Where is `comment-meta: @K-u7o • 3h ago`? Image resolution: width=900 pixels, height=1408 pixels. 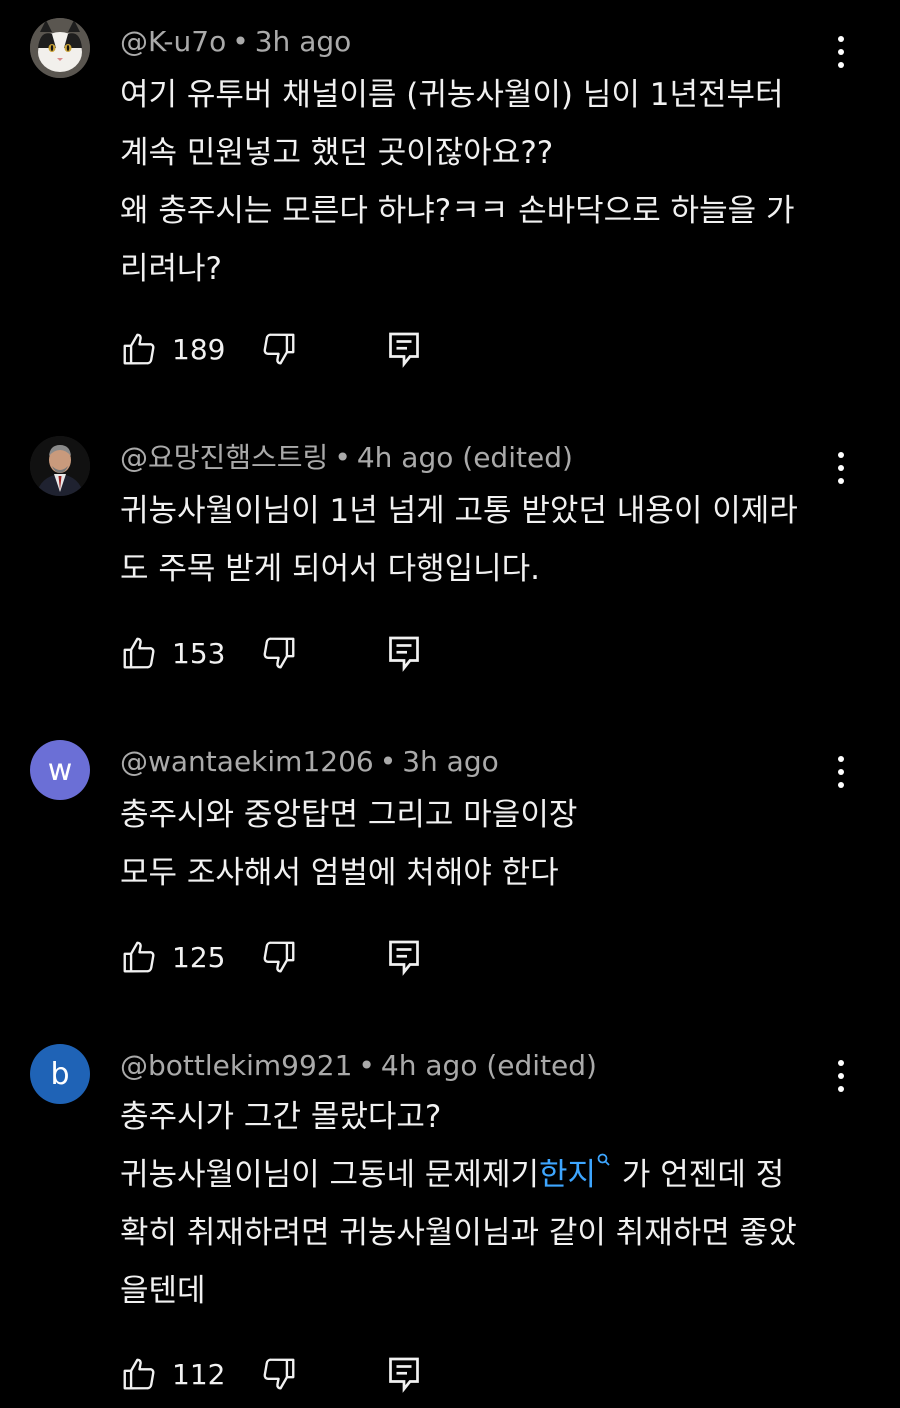
comment-meta: @K-u7o • 3h ago is located at coordinates (235, 42).